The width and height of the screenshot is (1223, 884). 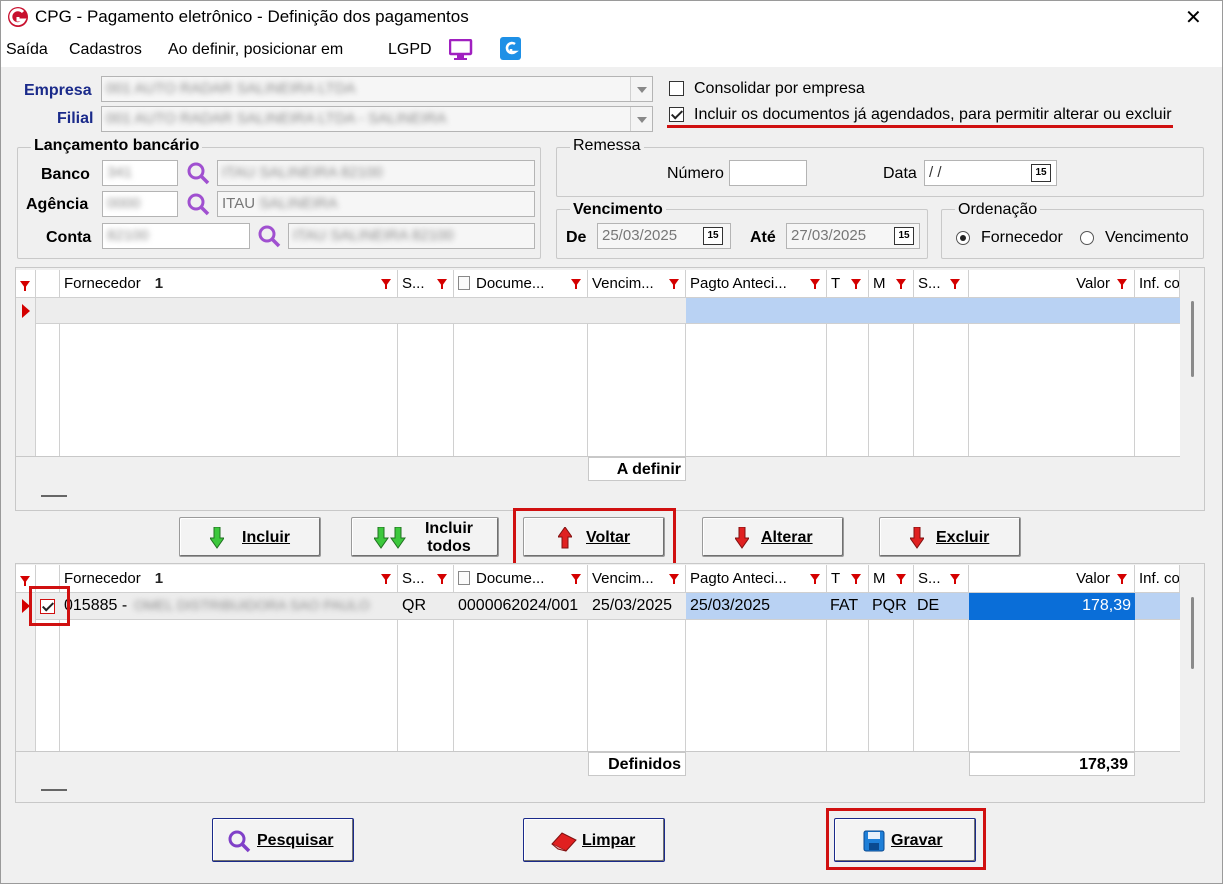 I want to click on table-row, so click(x=361, y=311).